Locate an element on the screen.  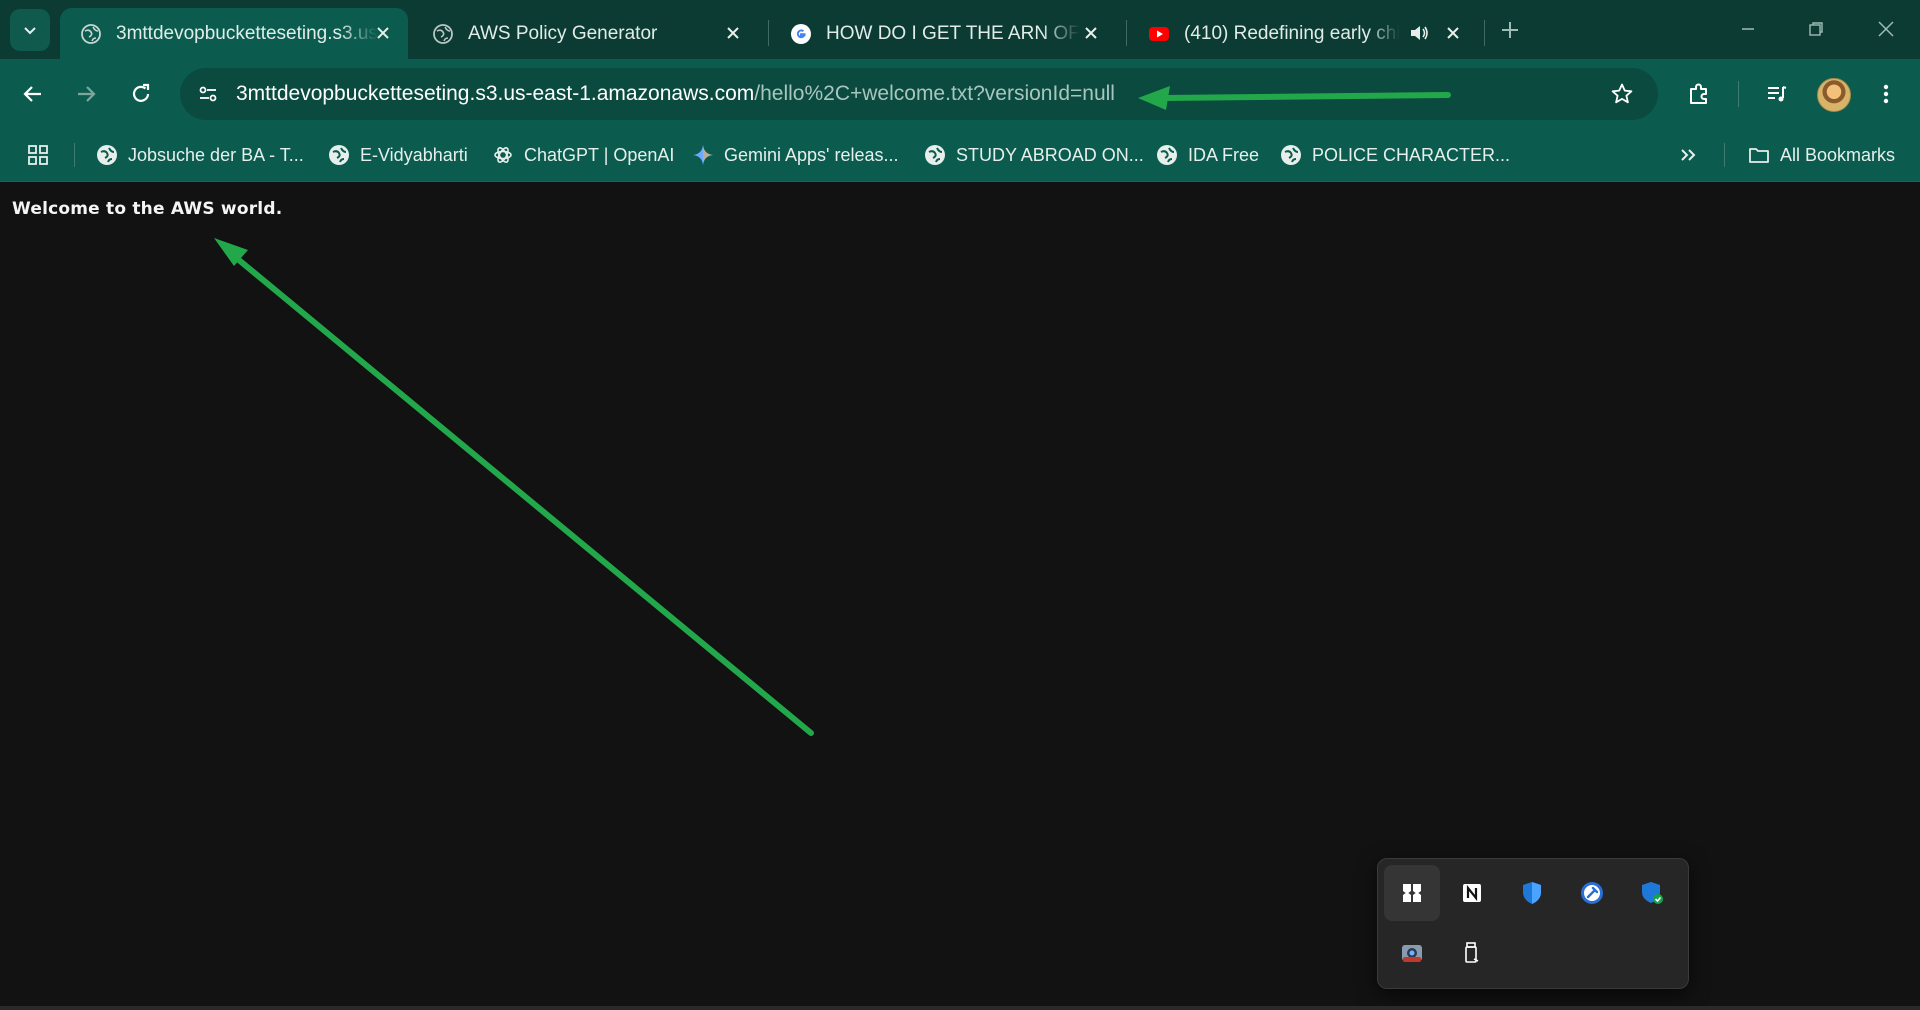
bookmark-label: ChatGPT | OpenAI is located at coordinates (599, 154).